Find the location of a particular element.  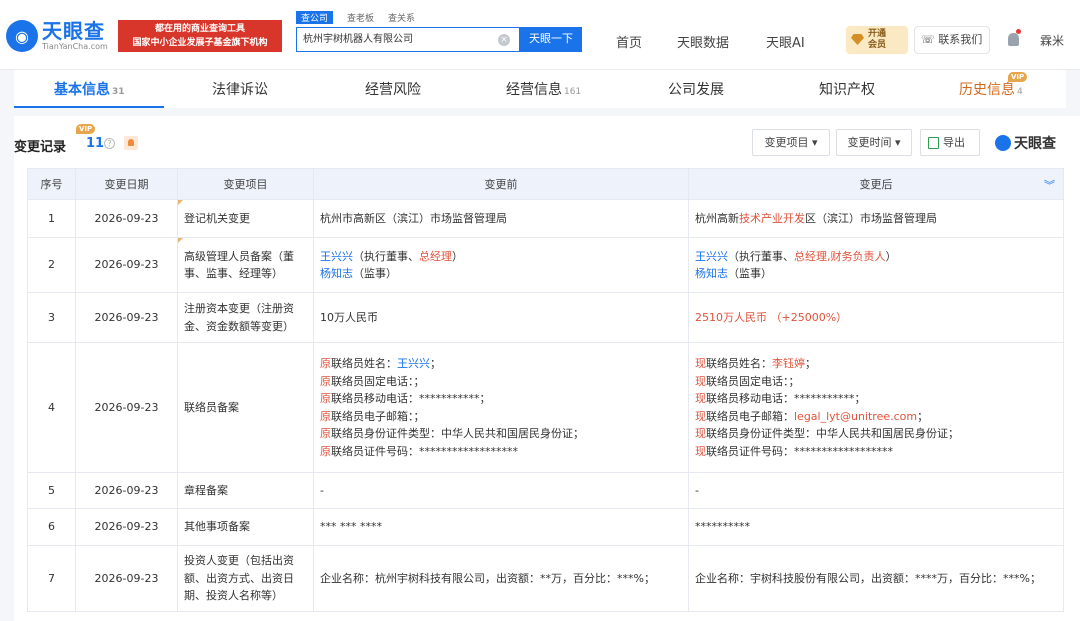

search-tab-company: 查公司 is located at coordinates (315, 17).